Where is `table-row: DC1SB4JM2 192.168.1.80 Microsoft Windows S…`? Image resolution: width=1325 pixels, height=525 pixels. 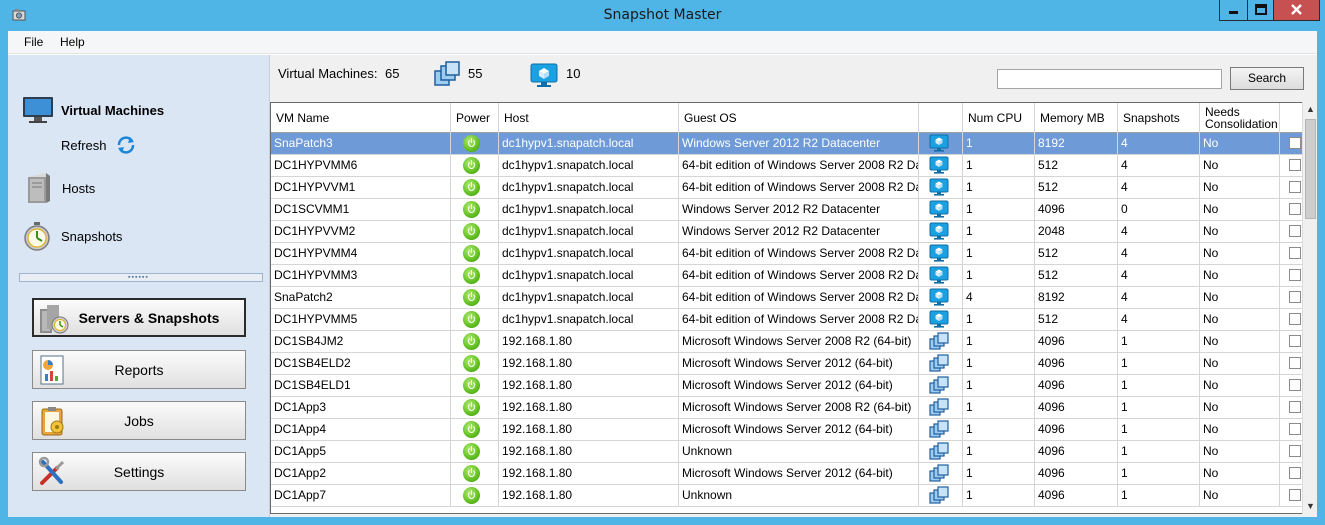 table-row: DC1SB4JM2 192.168.1.80 Microsoft Windows S… is located at coordinates (786, 342).